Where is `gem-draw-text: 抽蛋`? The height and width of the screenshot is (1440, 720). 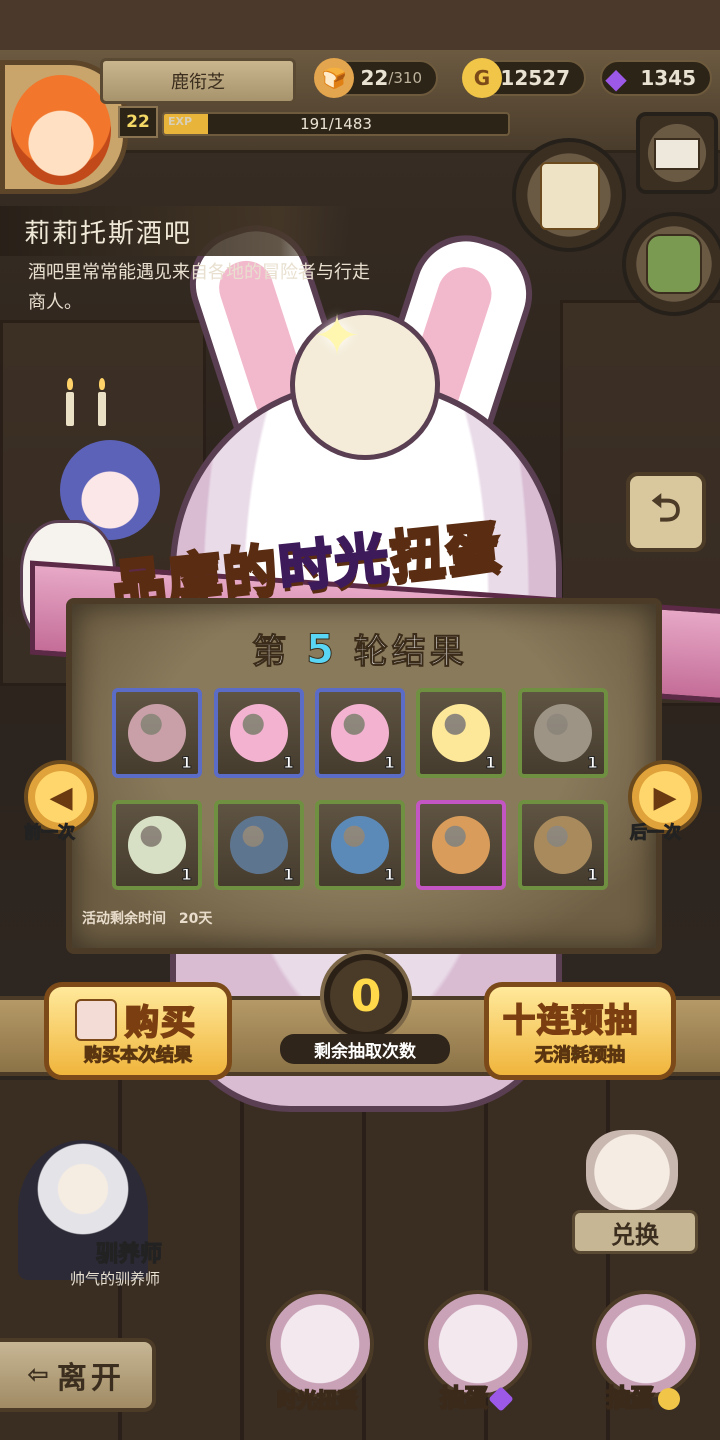
gem-draw-text: 抽蛋 is located at coordinates (464, 1398).